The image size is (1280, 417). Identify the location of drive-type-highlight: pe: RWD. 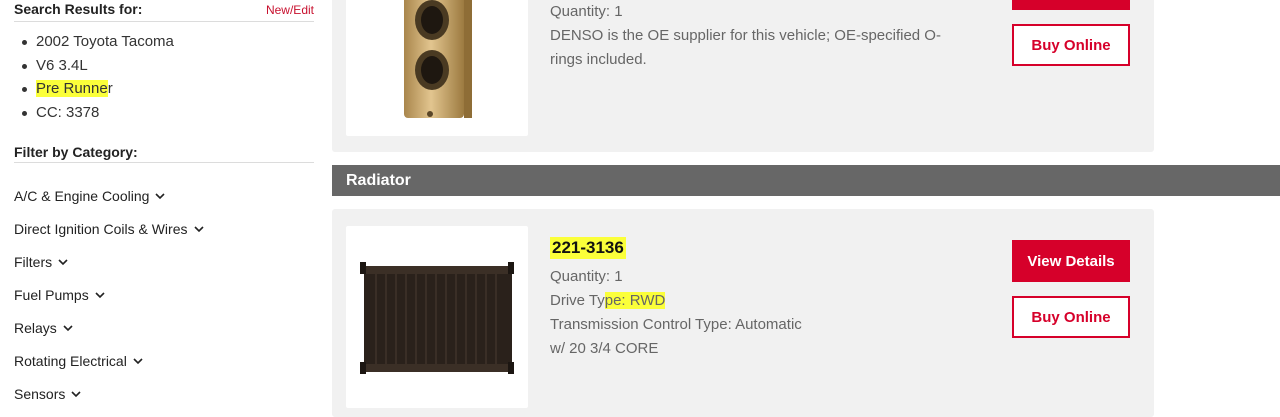
(635, 300).